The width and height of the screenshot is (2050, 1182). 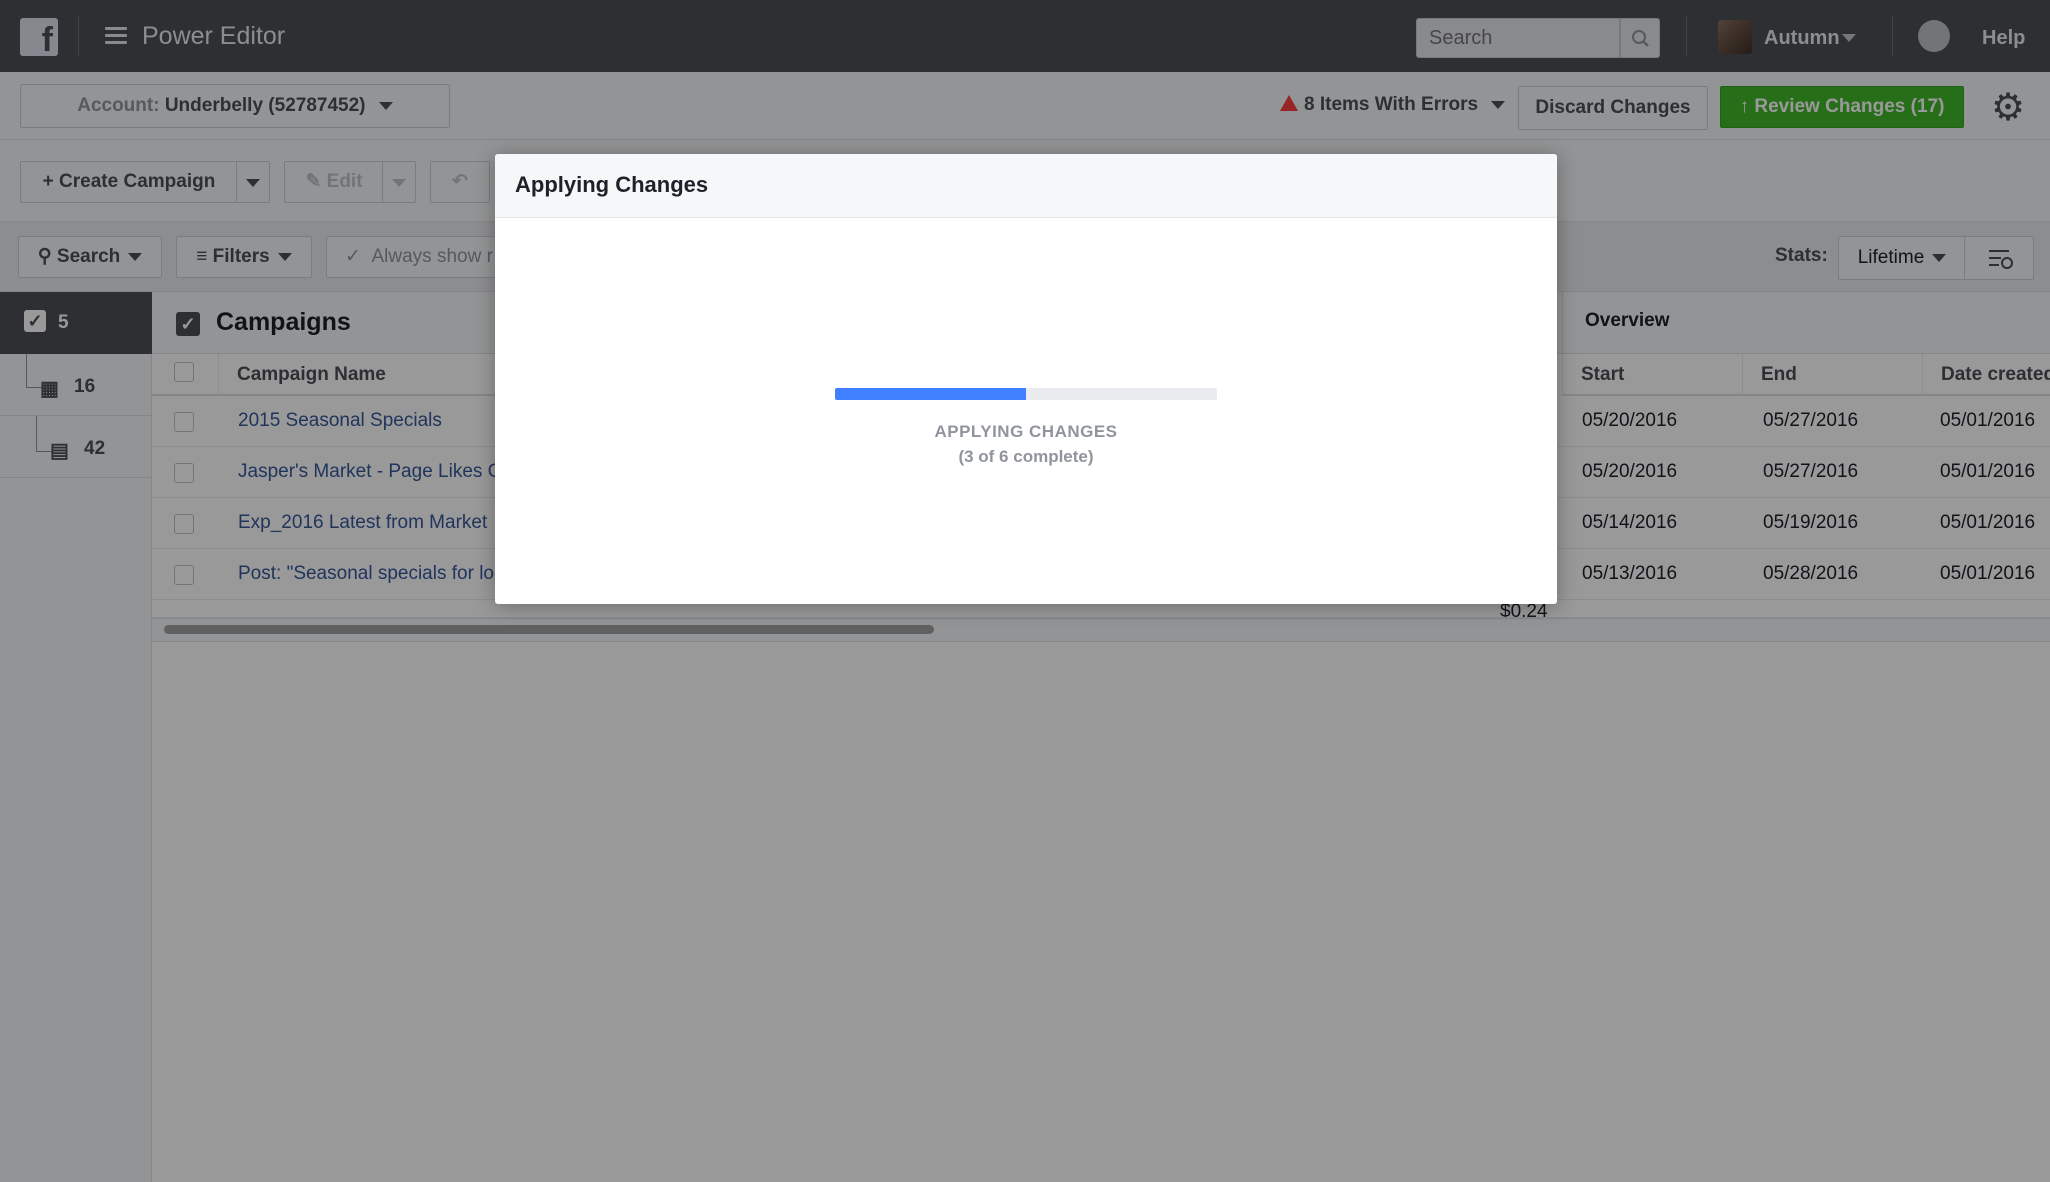 What do you see at coordinates (930, 394) in the screenshot?
I see `progress-bar-fill` at bounding box center [930, 394].